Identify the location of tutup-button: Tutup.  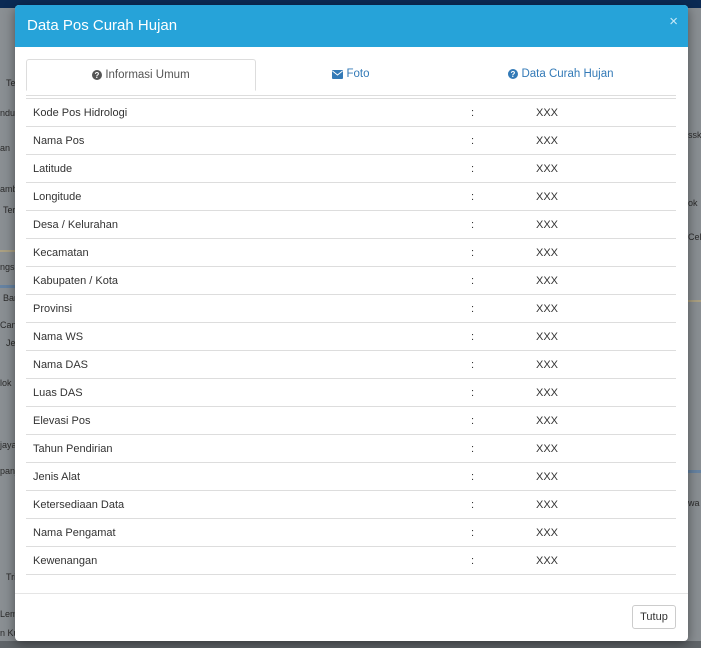
(654, 617).